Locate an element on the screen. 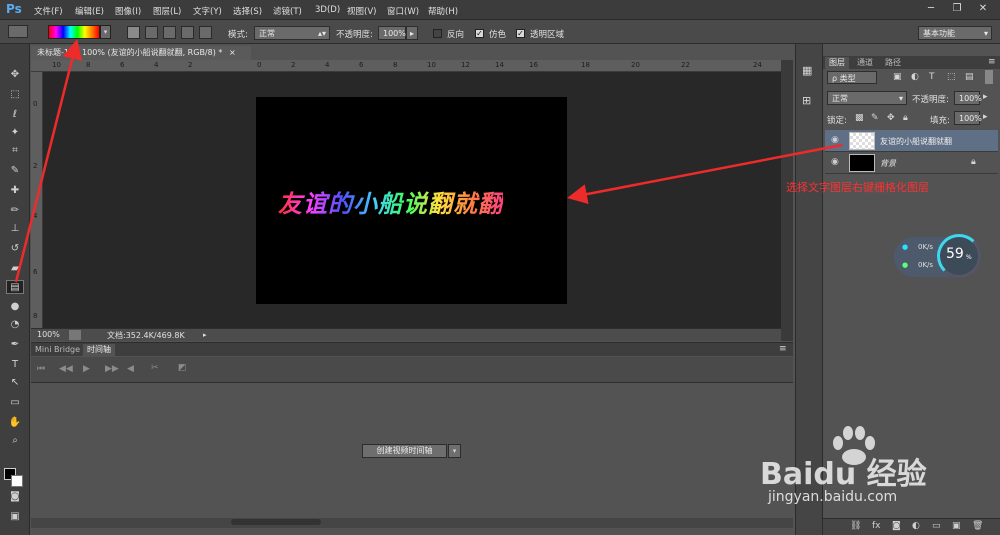 The image size is (1000, 535). diamond-gradient-icon is located at coordinates (205, 32).